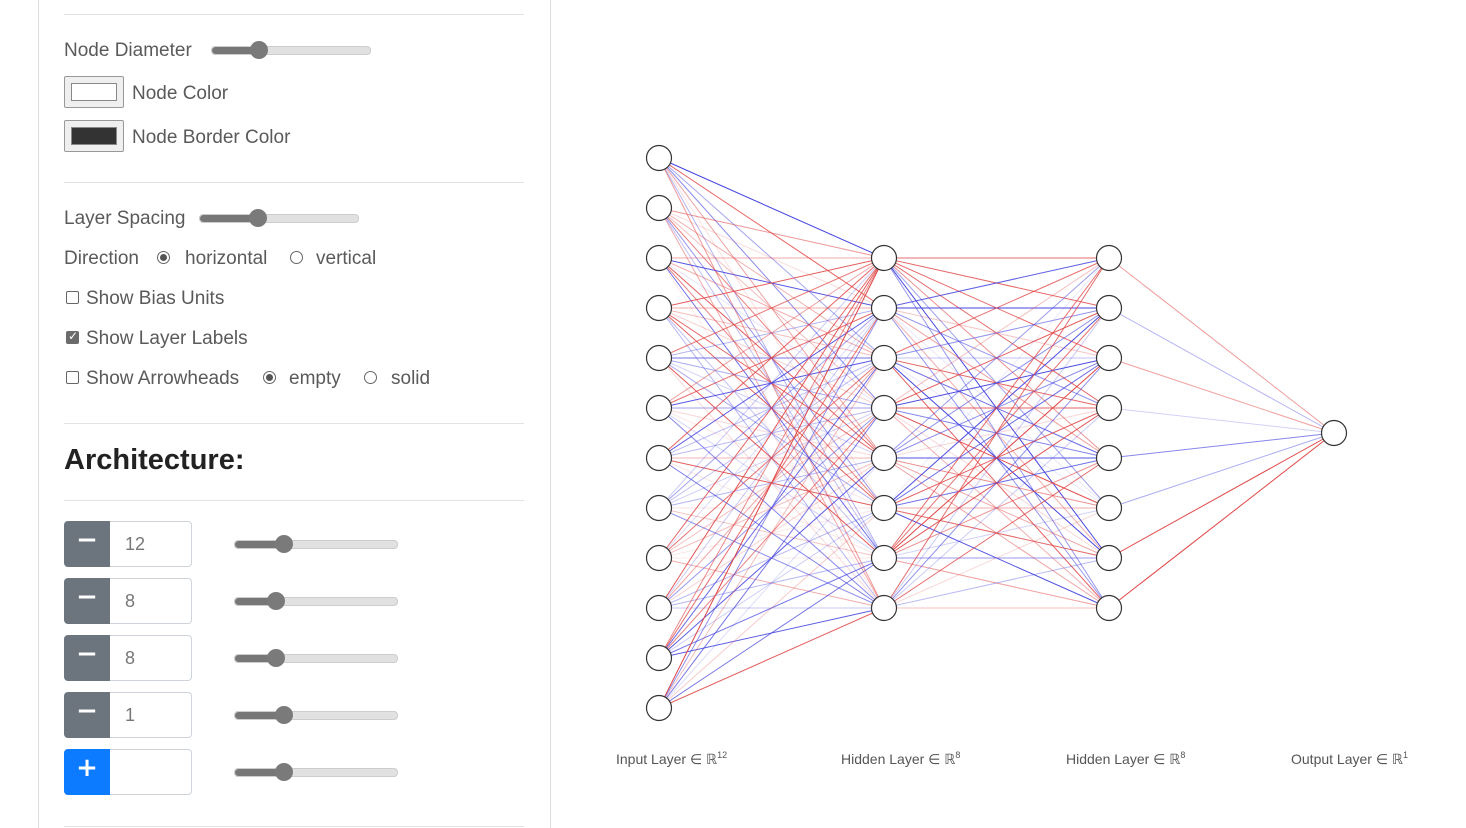 The height and width of the screenshot is (828, 1466). Describe the element at coordinates (151, 544) in the screenshot. I see `layer-units-input: 12` at that location.